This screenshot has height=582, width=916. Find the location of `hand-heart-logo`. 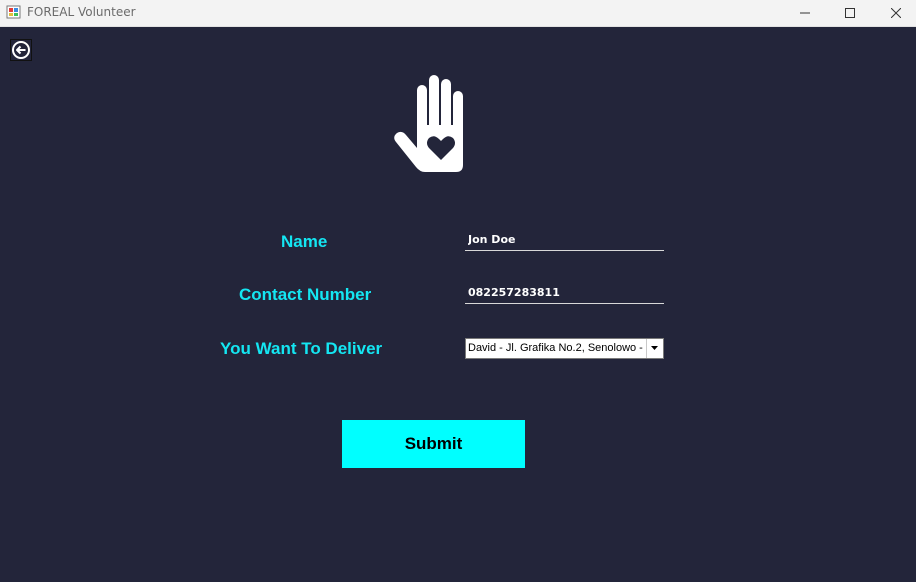

hand-heart-logo is located at coordinates (432, 125).